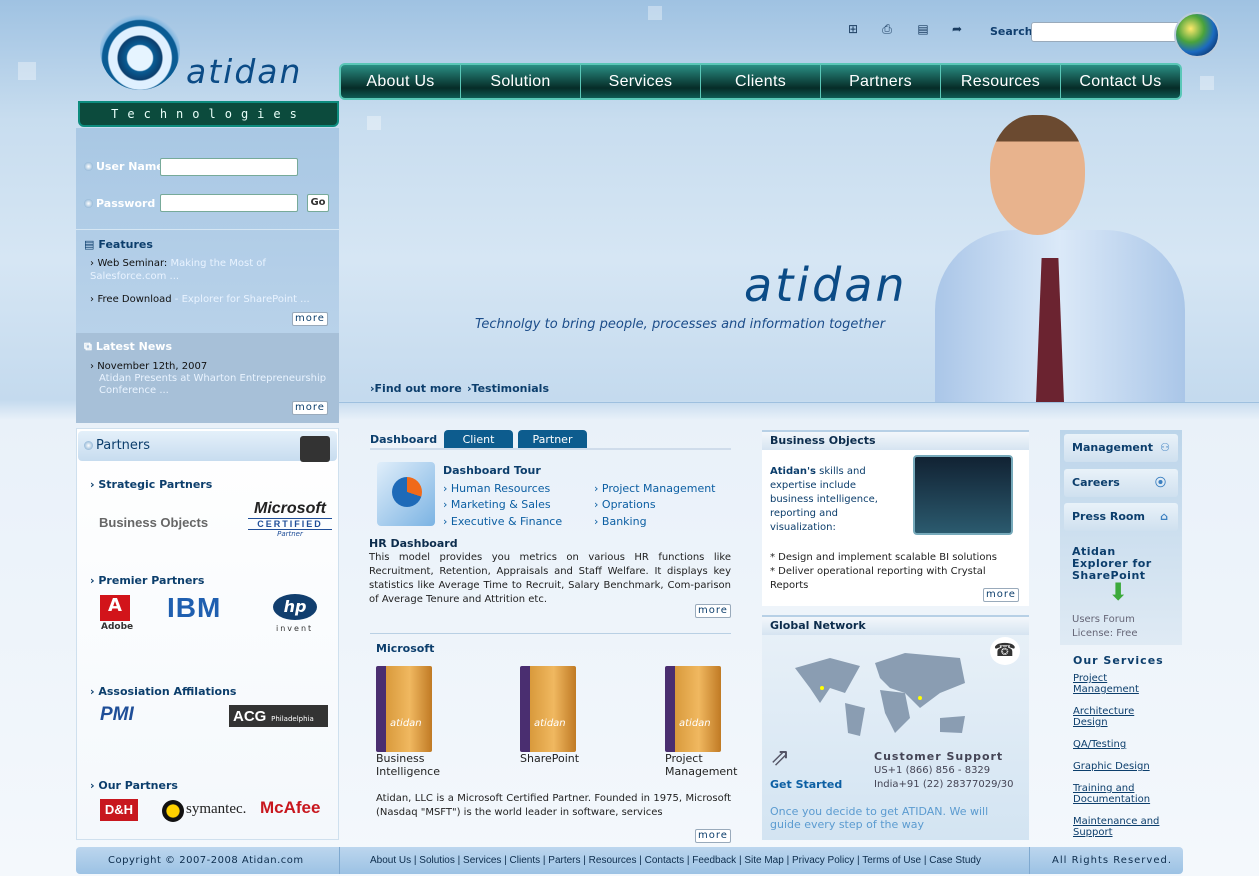 This screenshot has height=876, width=1259. Describe the element at coordinates (153, 522) in the screenshot. I see `business-objects-logo: Business Objects` at that location.